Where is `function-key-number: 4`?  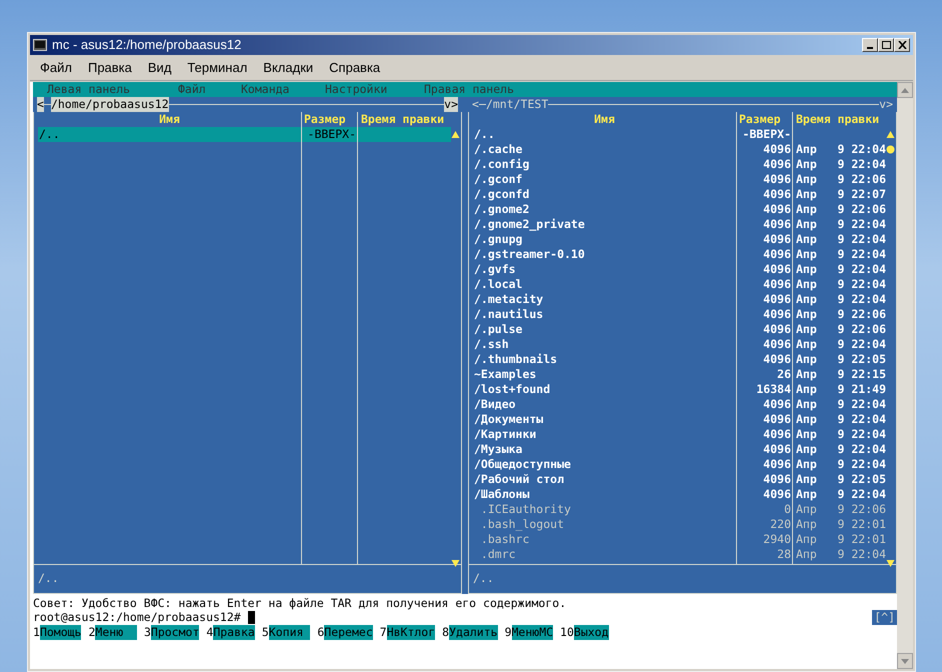 function-key-number: 4 is located at coordinates (210, 632).